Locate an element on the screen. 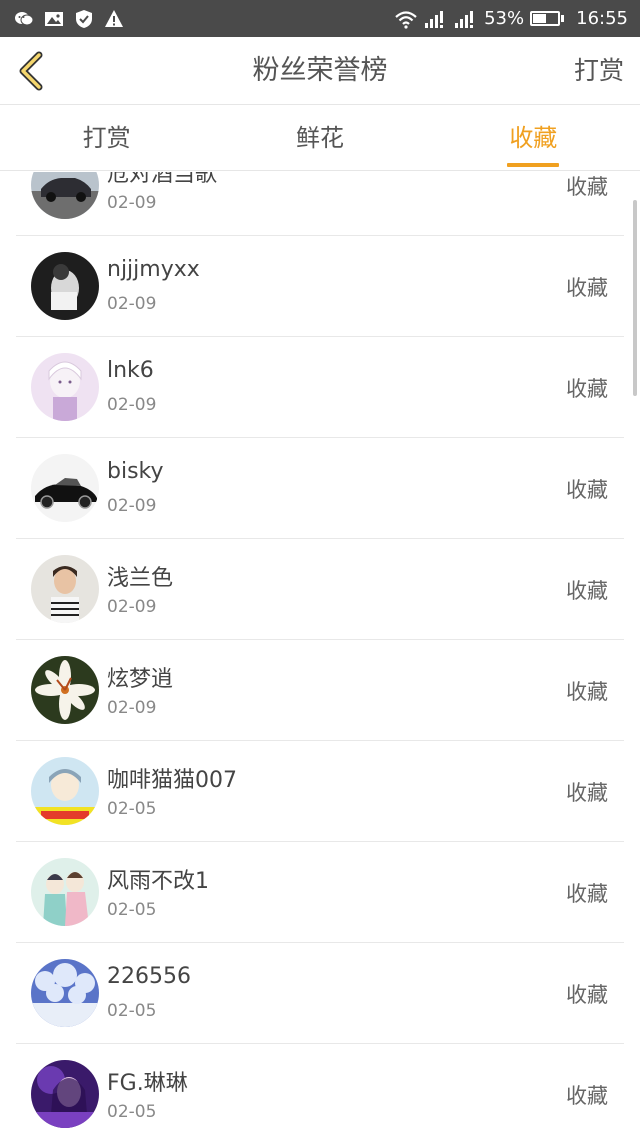 This screenshot has width=640, height=1138. cartoon-photo-image is located at coordinates (65, 791).